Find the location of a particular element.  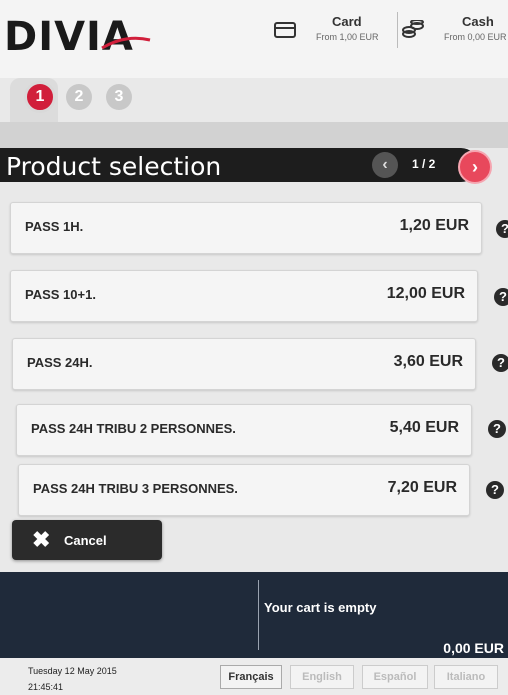

language-button-english: English is located at coordinates (322, 677).